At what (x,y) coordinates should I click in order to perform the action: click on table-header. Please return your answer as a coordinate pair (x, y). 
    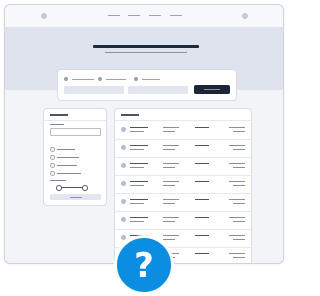
    Looking at the image, I should click on (183, 115).